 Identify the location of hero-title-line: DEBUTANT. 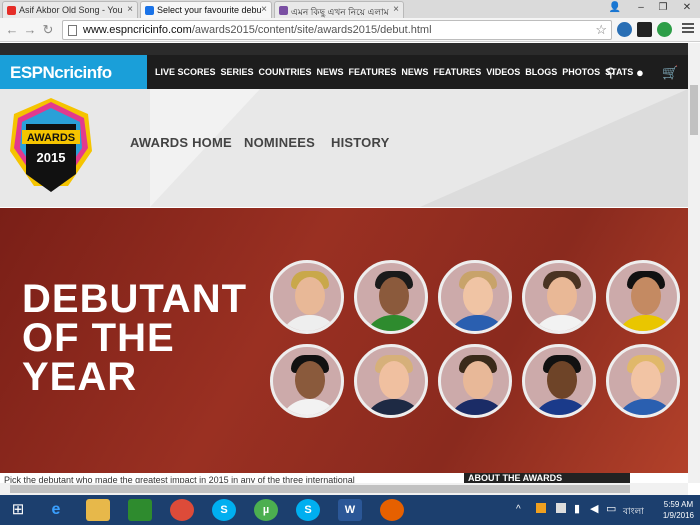
(135, 299).